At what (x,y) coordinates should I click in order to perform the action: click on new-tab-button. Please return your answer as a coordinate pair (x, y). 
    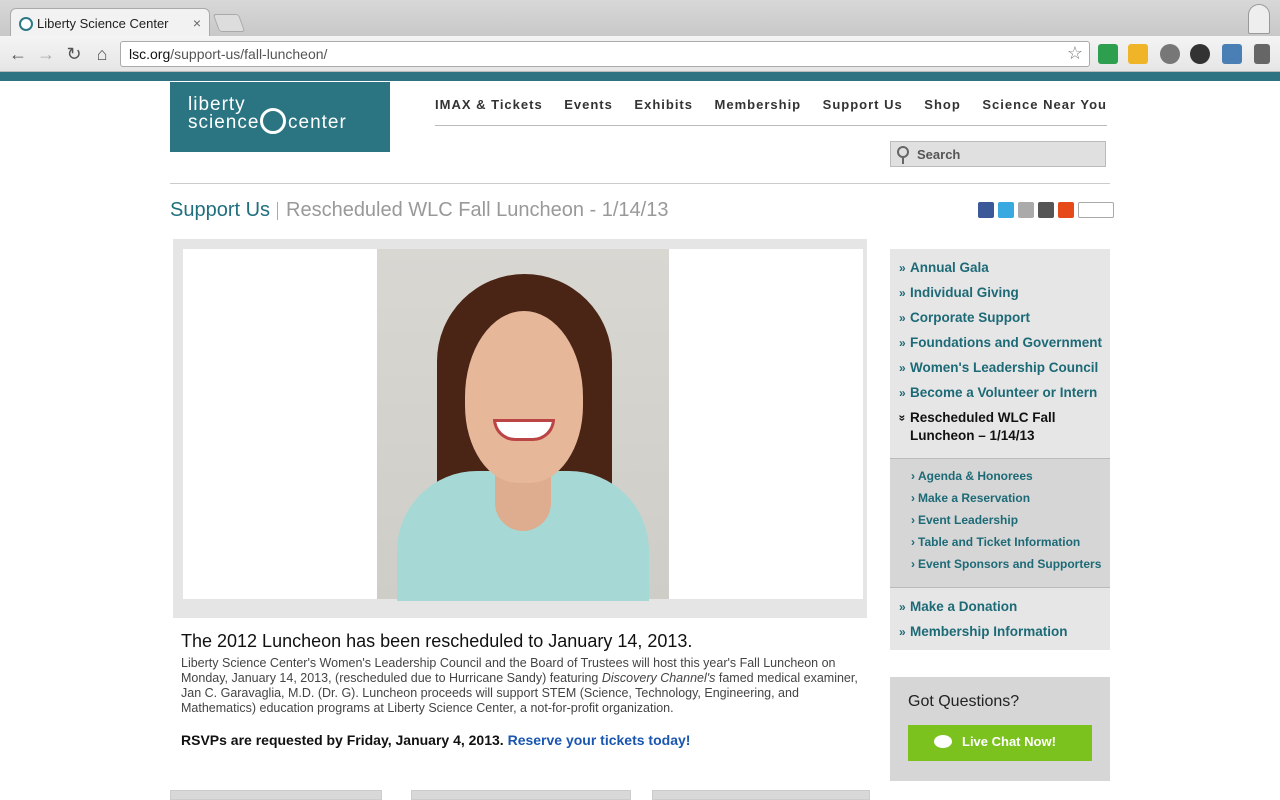
    Looking at the image, I should click on (229, 23).